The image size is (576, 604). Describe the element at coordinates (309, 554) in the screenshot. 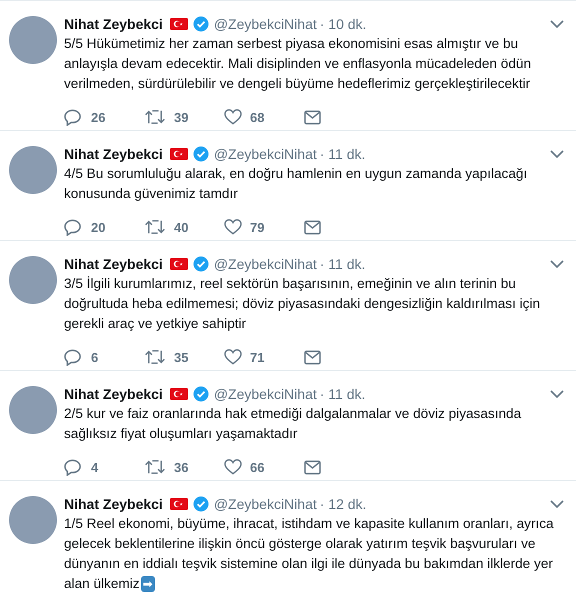

I see `tweet-text: 1/5 Reel ekonomi, büyüme, ihracat, istihdam ve kapasite kullanım oranları, ayrıca gelecek beklentilerine ilişkin öncü gösterge olarak yatırım teşvik başvuruları ve dünyanın en iddialı teşvik sistemine olan ilgi ile dünyada bu bakımdan ilklerde yer alan ülkemiz ➡` at that location.